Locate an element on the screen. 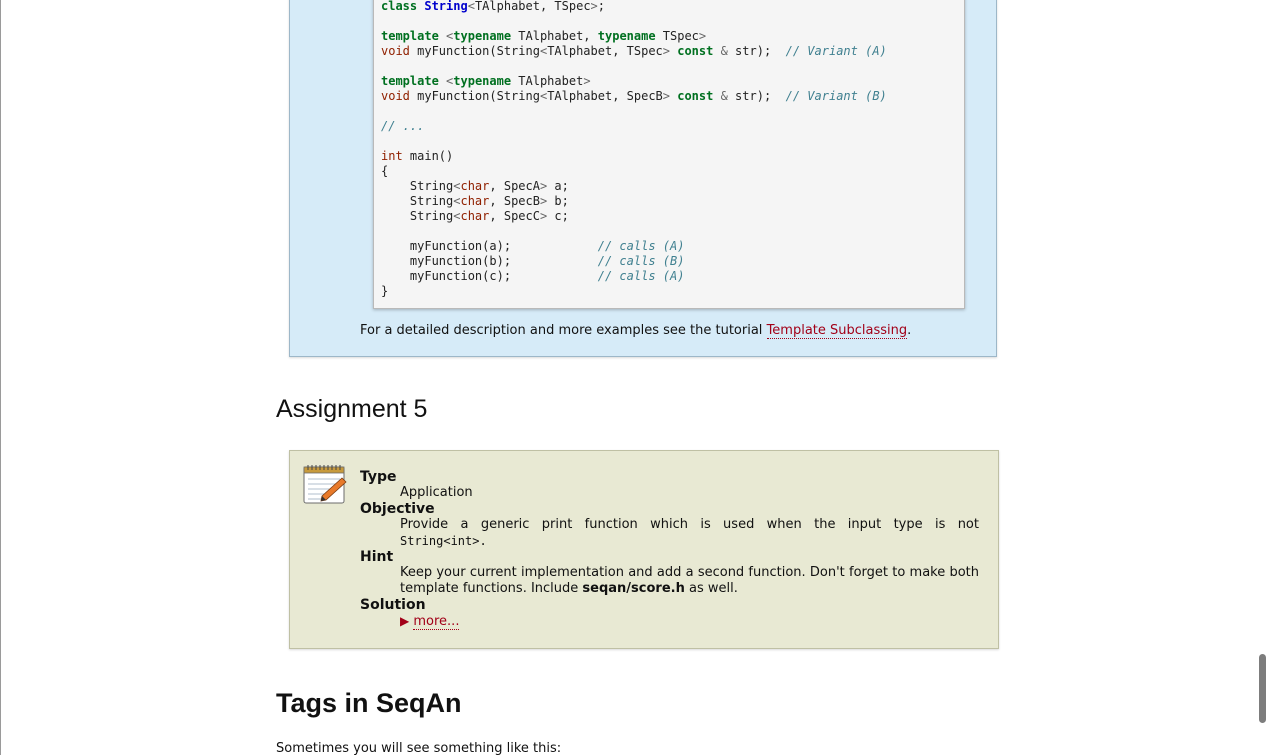 The image size is (1268, 755). notepad-pencil-icon is located at coordinates (325, 484).